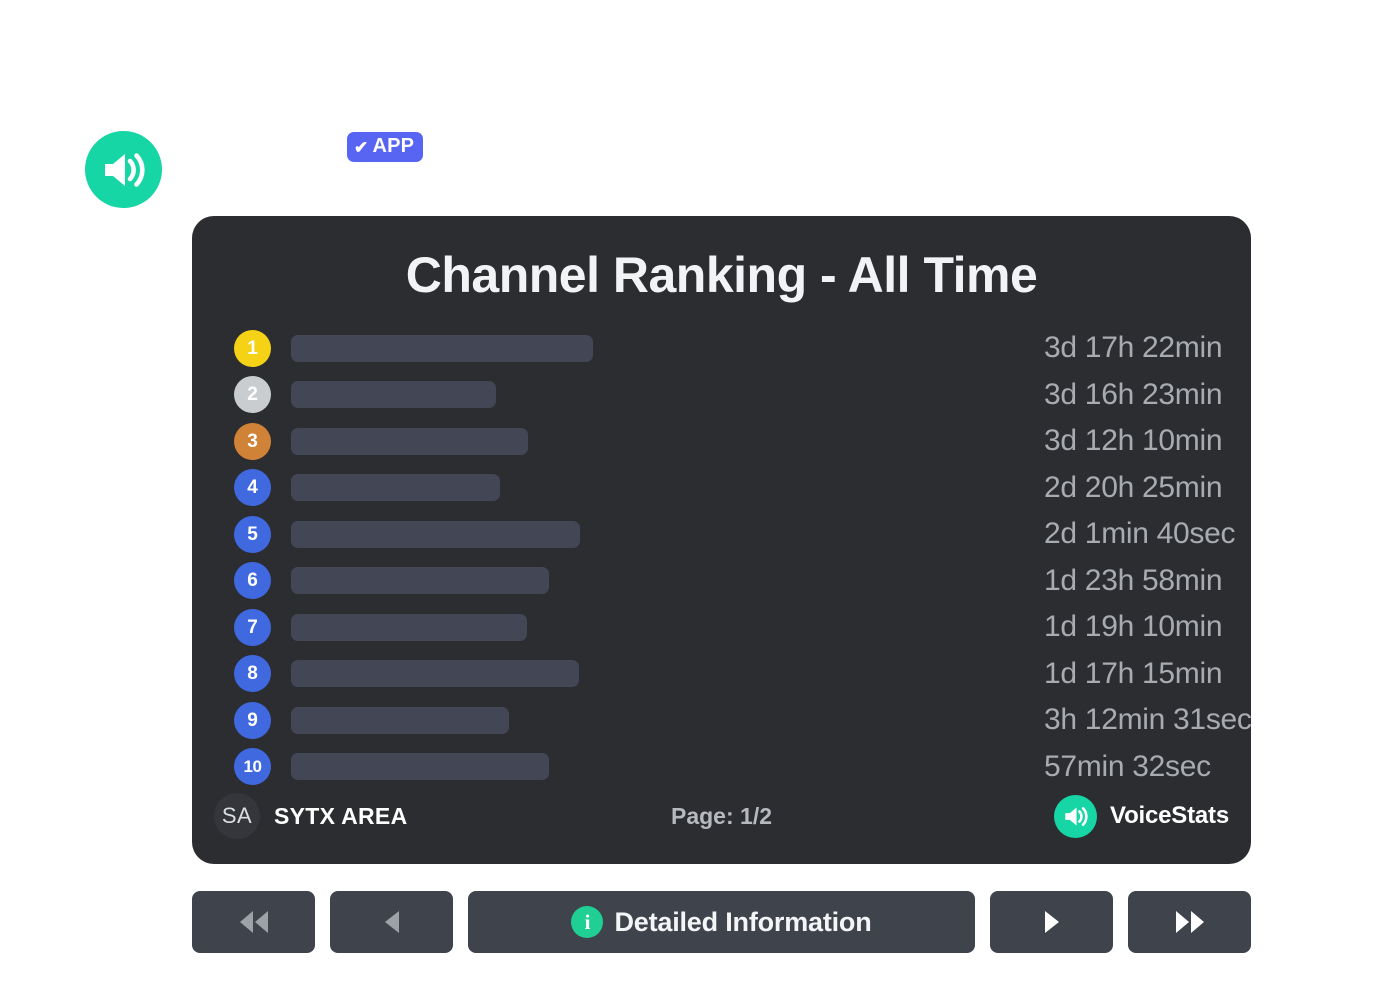  I want to click on rank-duration: 2d 1min 40sec, so click(1140, 534).